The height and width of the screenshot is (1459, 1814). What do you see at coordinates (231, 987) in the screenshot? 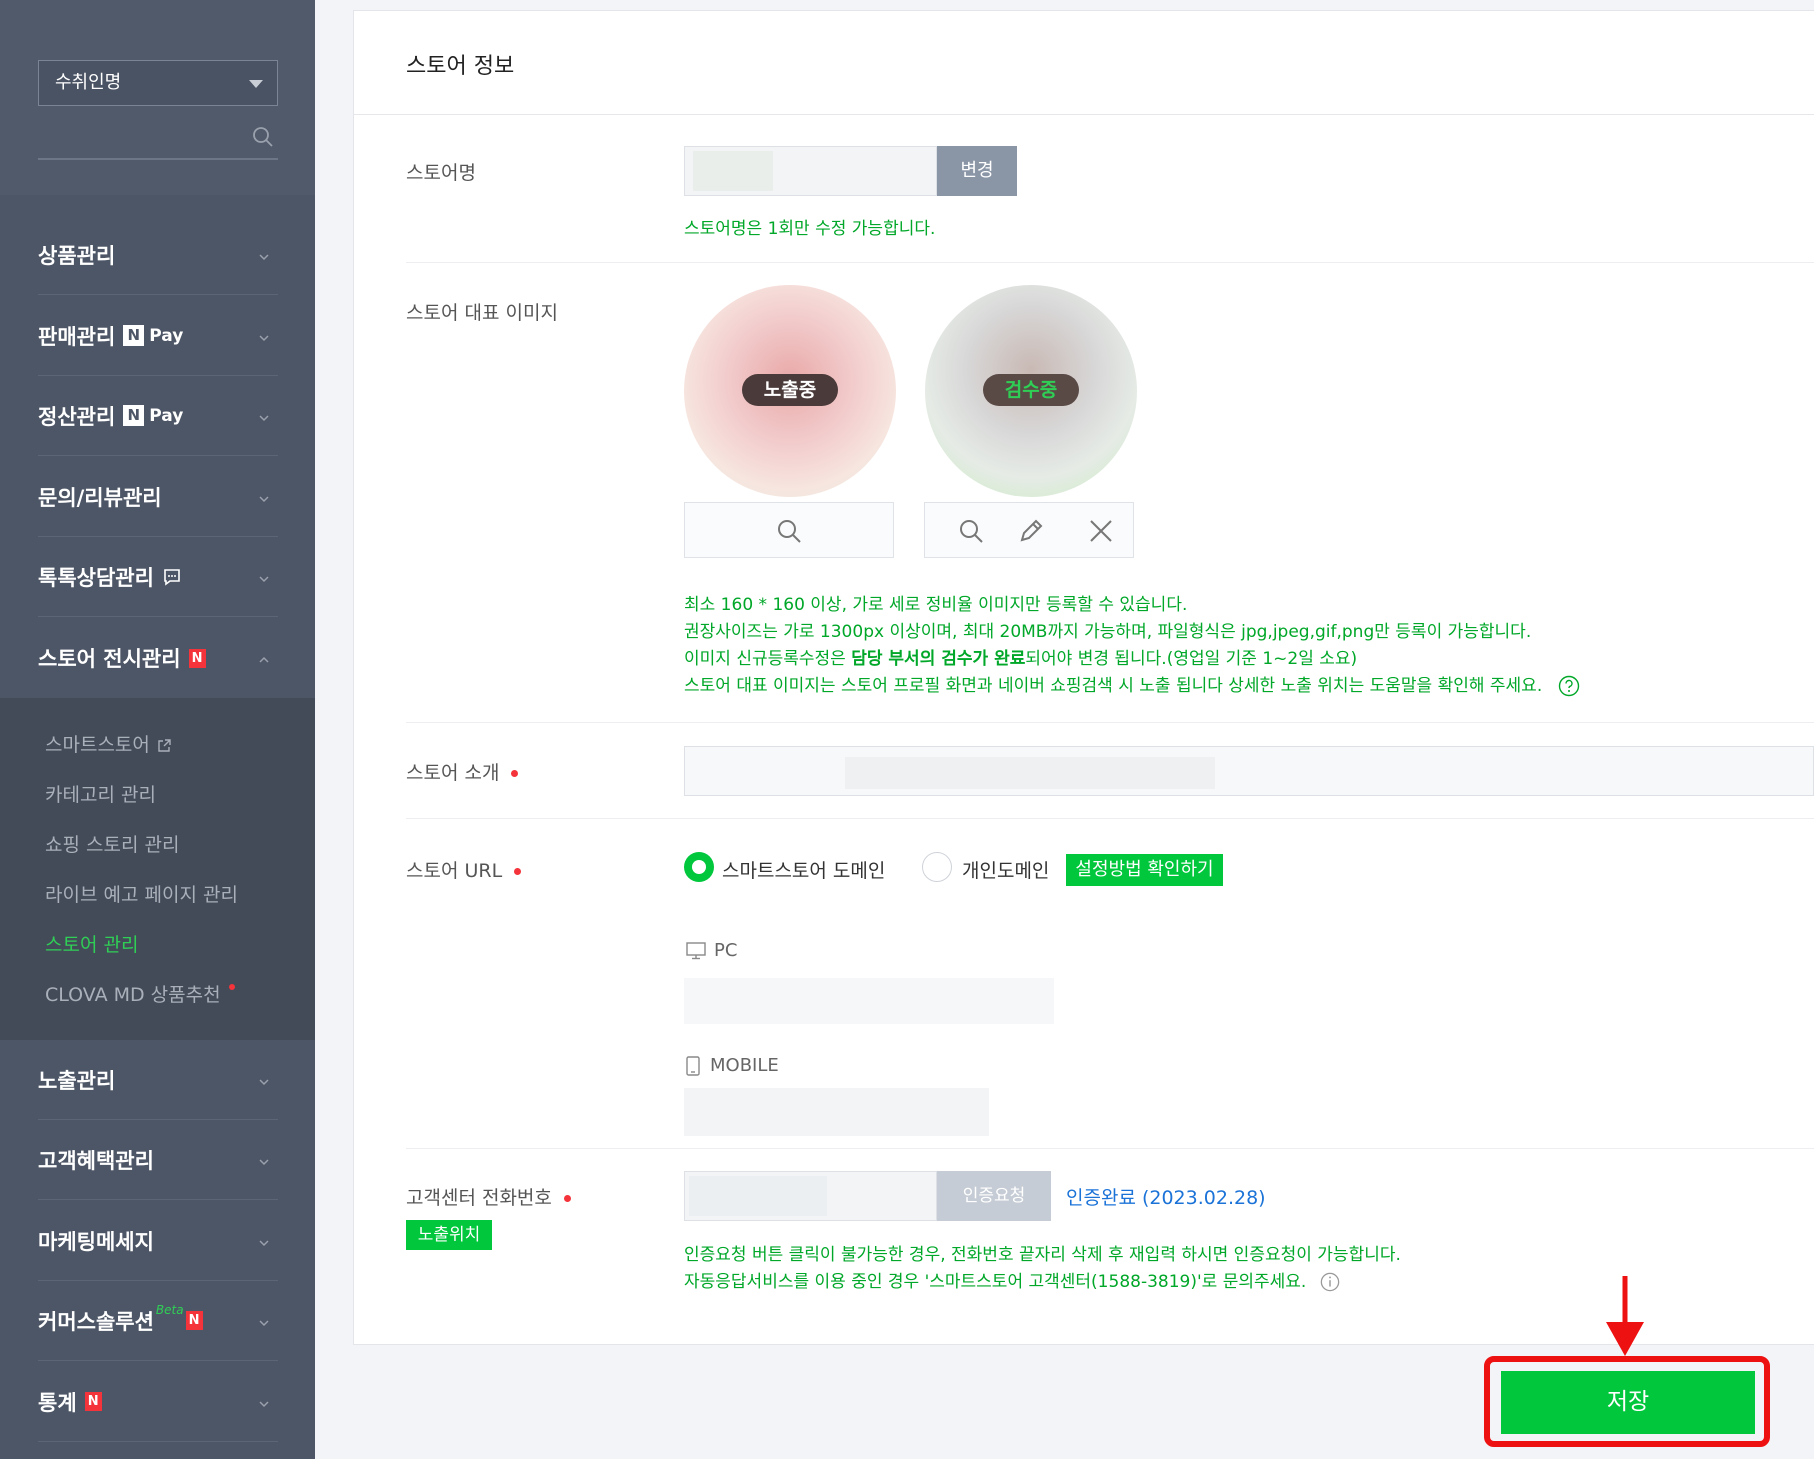
I see `new-dot` at bounding box center [231, 987].